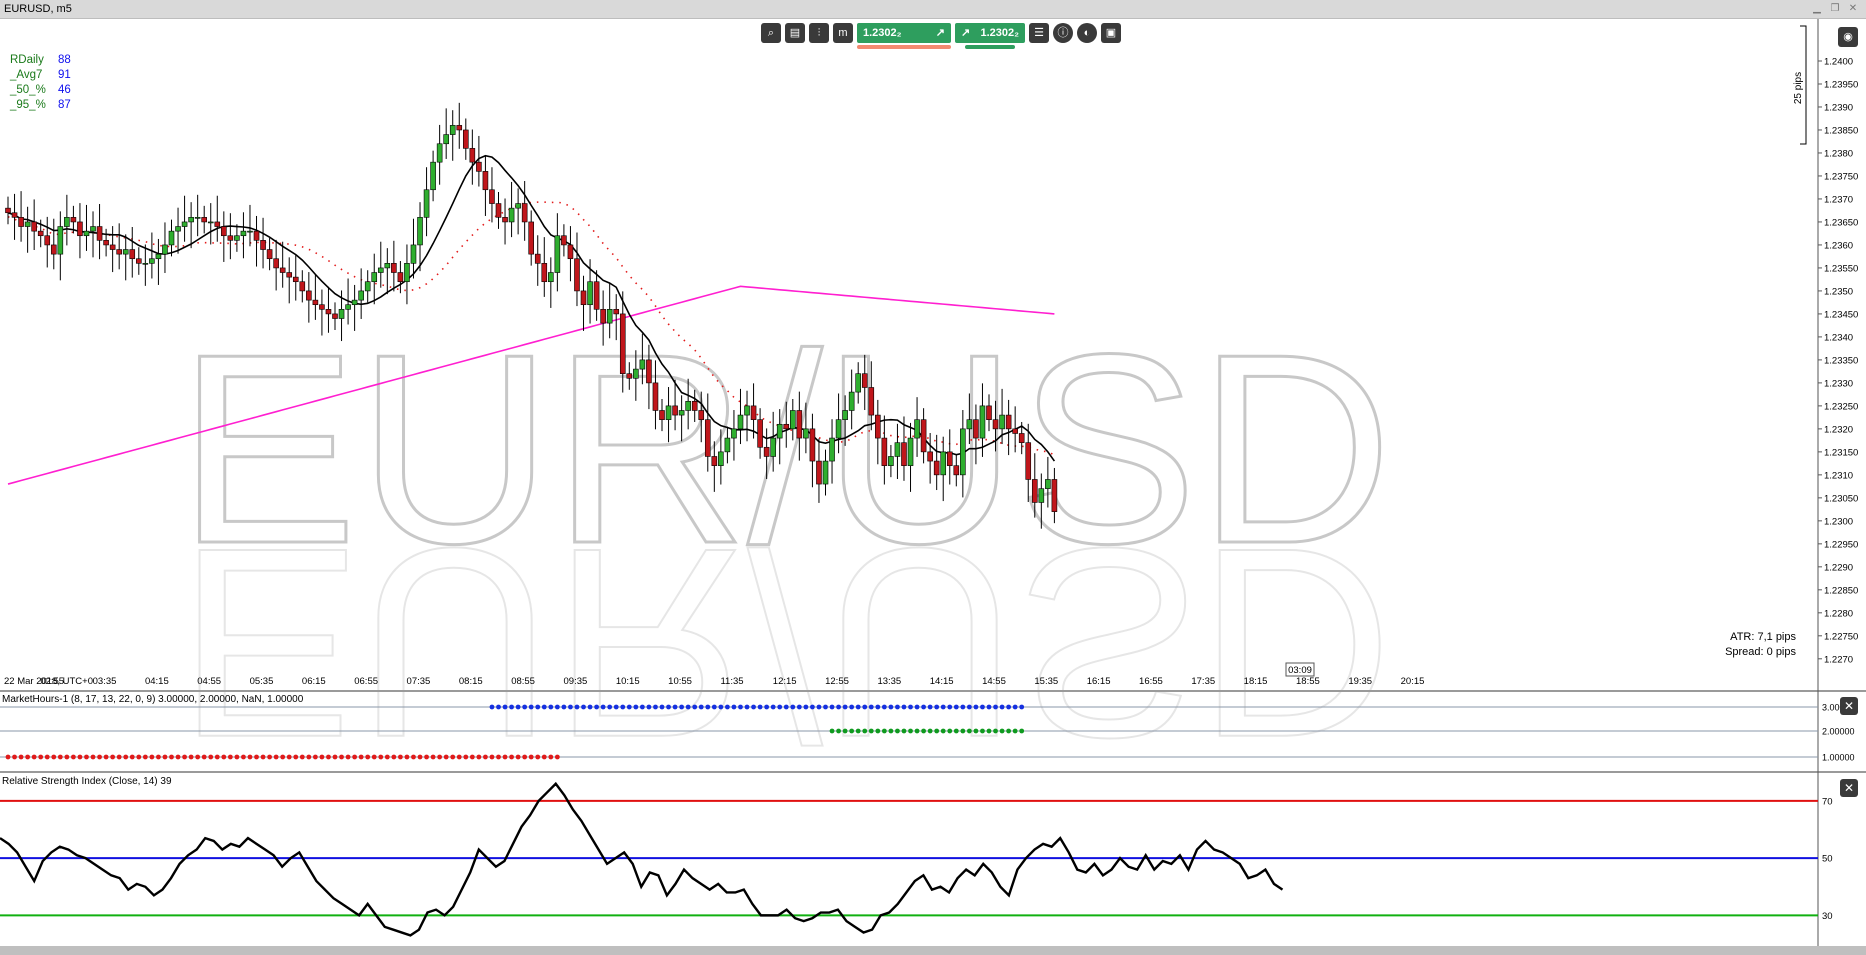  What do you see at coordinates (819, 33) in the screenshot?
I see `indicators-icon: ⫶` at bounding box center [819, 33].